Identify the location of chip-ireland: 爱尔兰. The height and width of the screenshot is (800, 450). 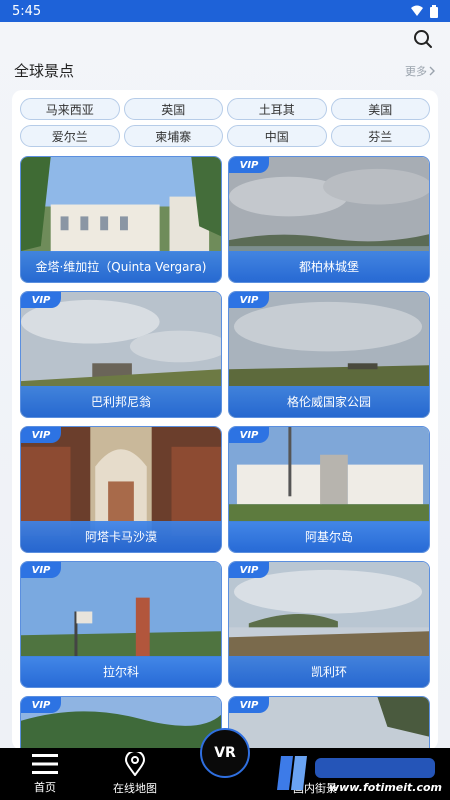
(70, 136).